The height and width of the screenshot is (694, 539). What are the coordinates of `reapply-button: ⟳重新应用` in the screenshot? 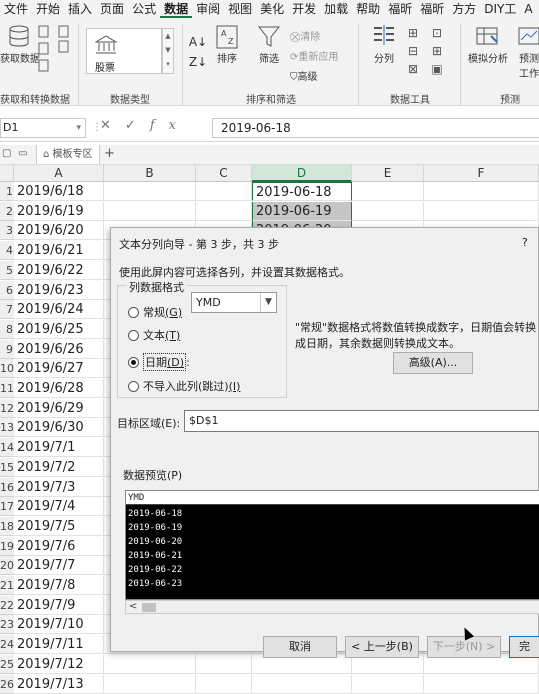 It's located at (314, 55).